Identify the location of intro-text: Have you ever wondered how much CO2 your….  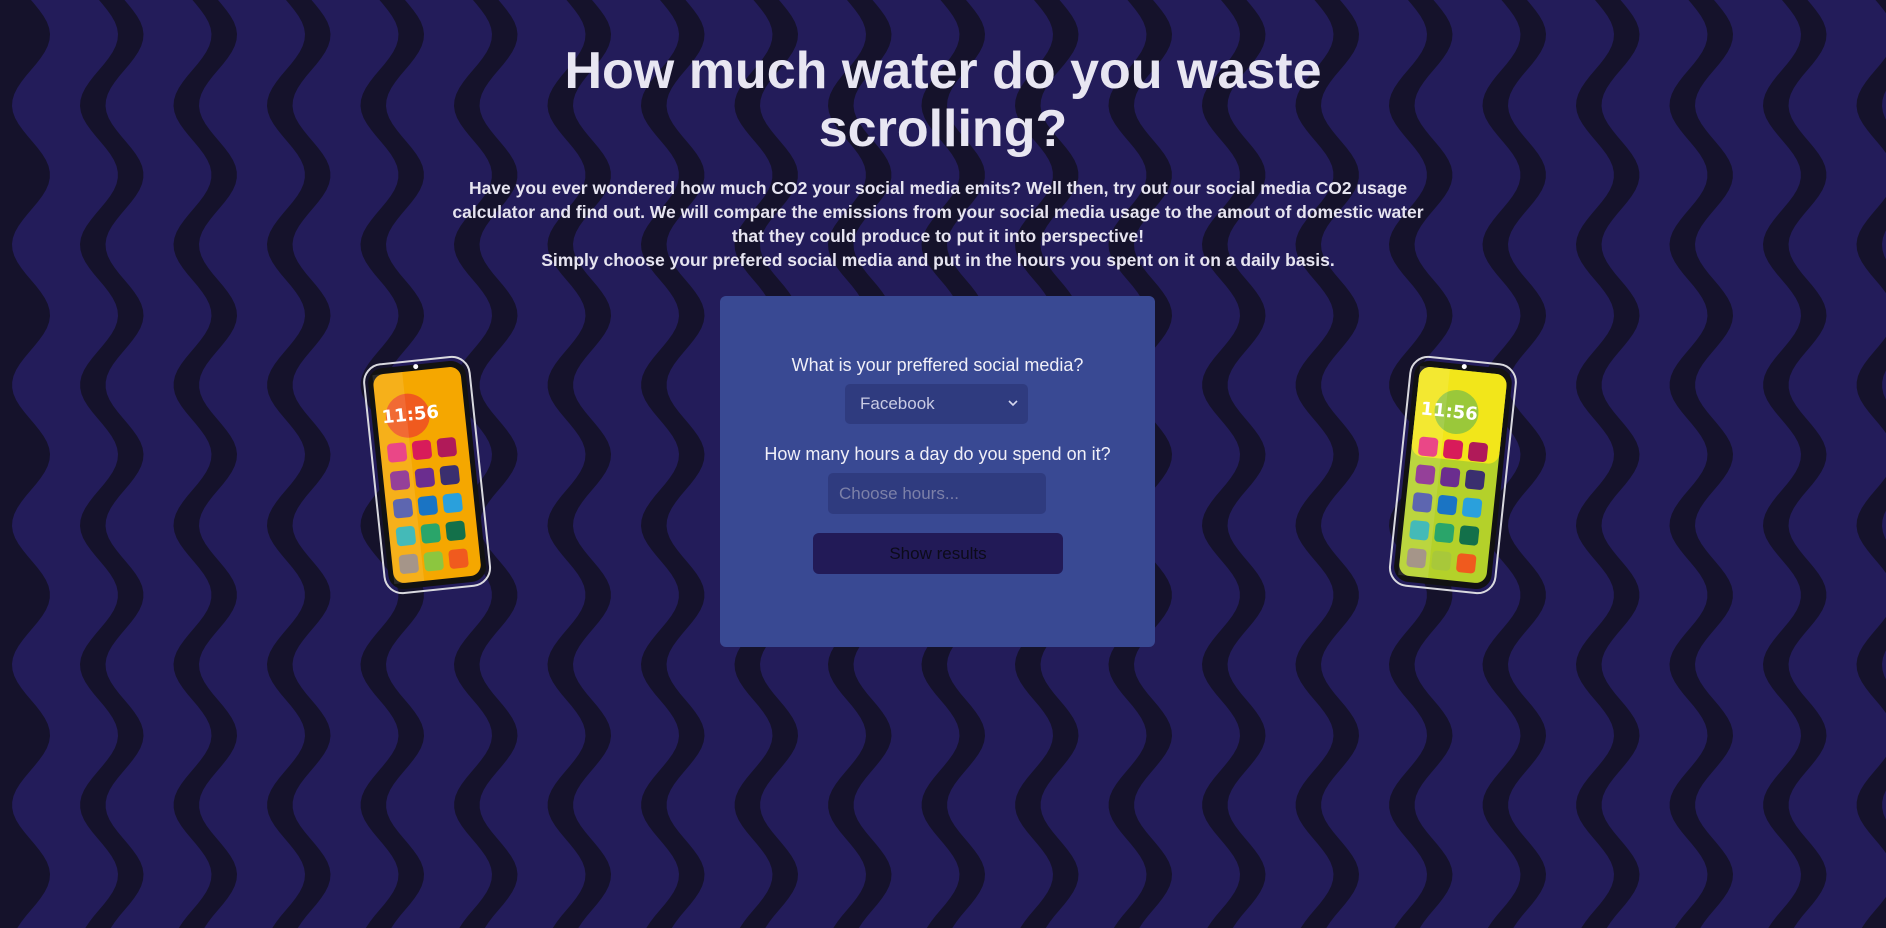
(938, 224).